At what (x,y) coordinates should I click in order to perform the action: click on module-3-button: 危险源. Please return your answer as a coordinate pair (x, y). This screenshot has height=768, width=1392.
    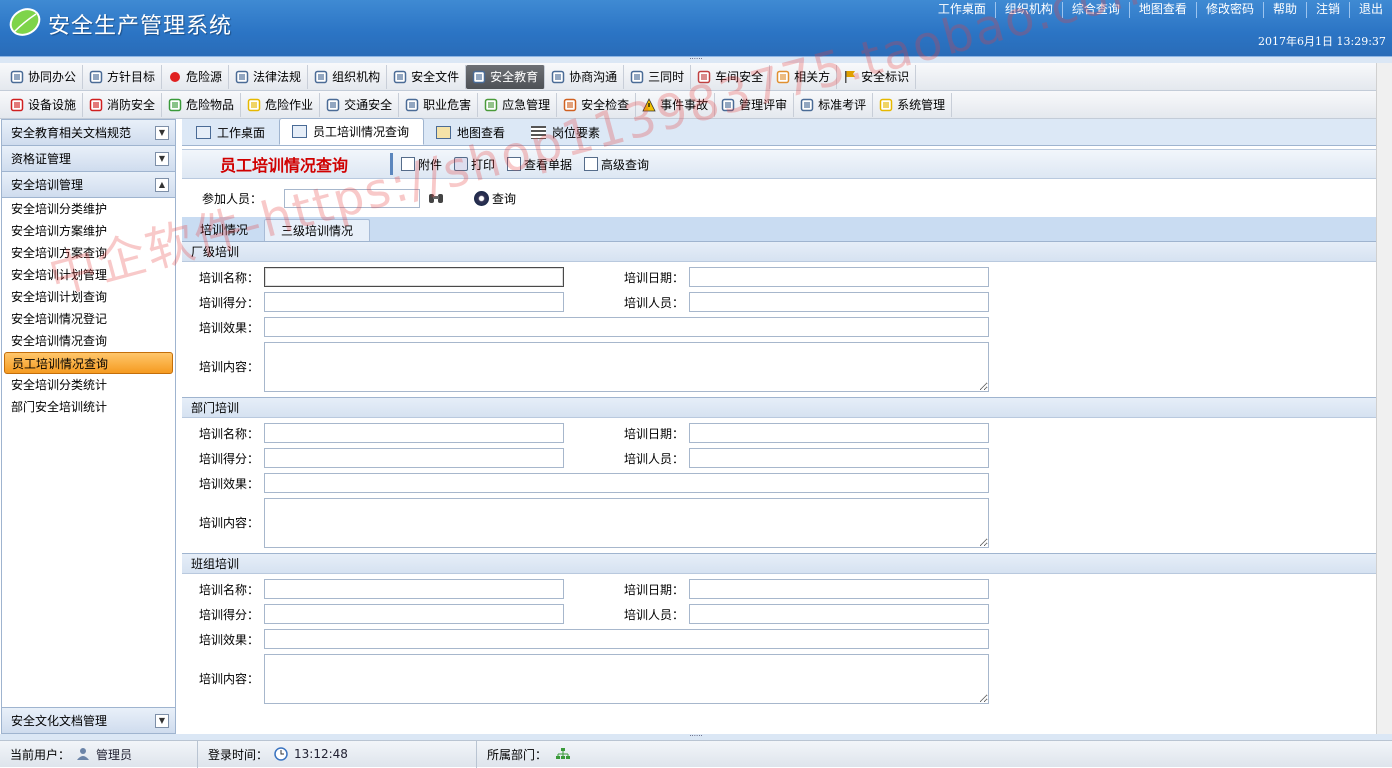
    Looking at the image, I should click on (196, 76).